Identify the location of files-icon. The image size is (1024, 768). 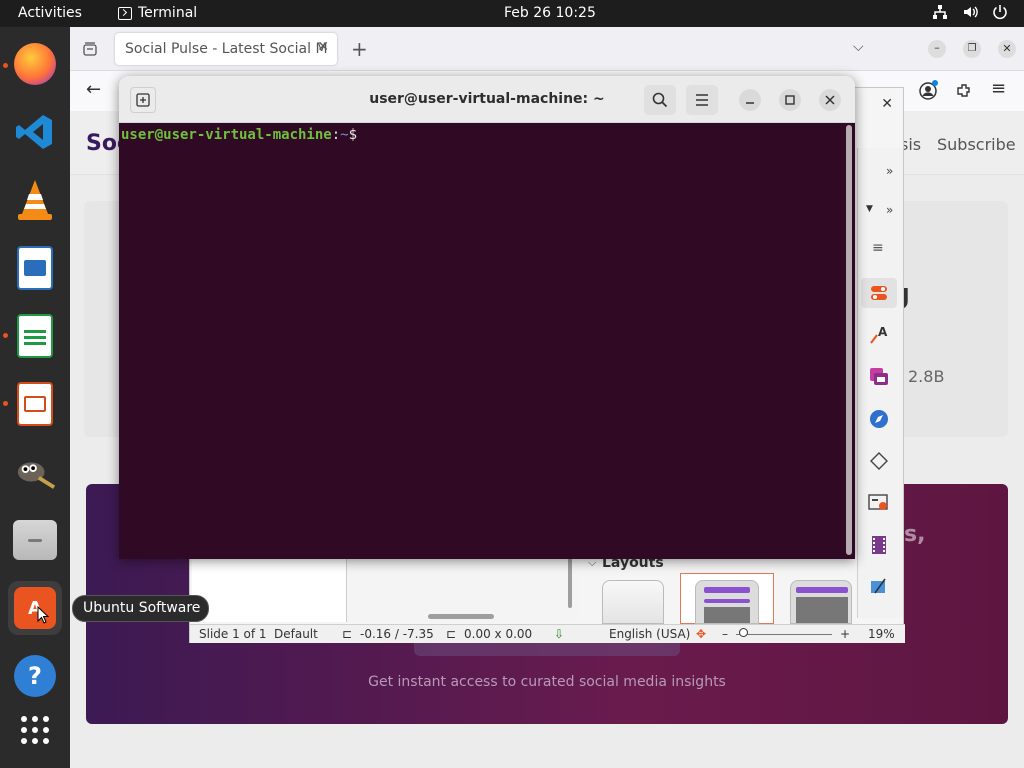
(35, 540).